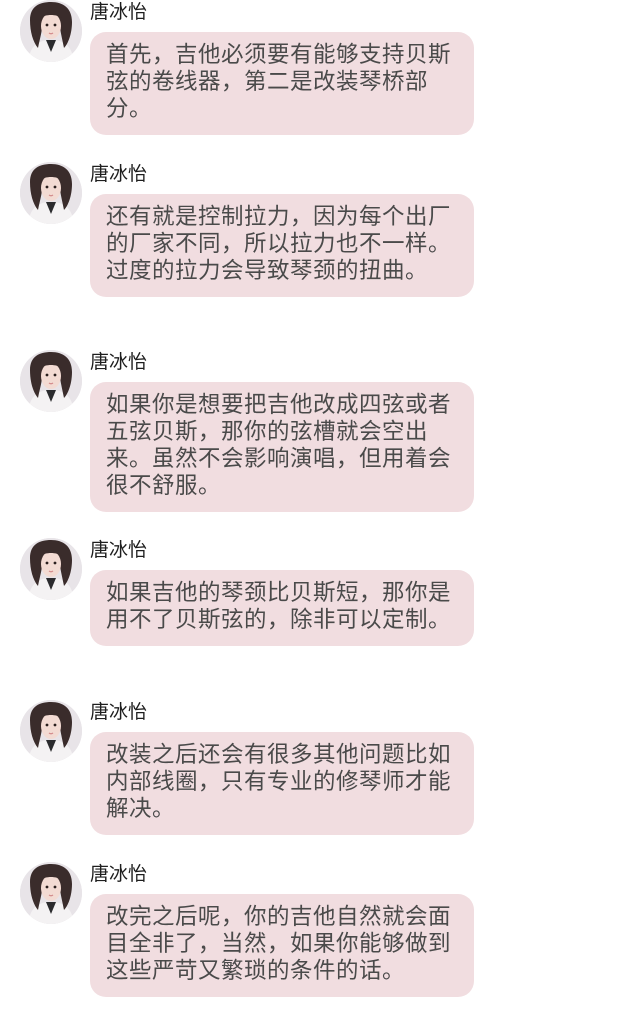 This screenshot has height=1018, width=640. Describe the element at coordinates (282, 783) in the screenshot. I see `message-bubble: 改装之后还会有很多其他问题比如内部线圈，只有专业的修琴师才能解决。` at that location.